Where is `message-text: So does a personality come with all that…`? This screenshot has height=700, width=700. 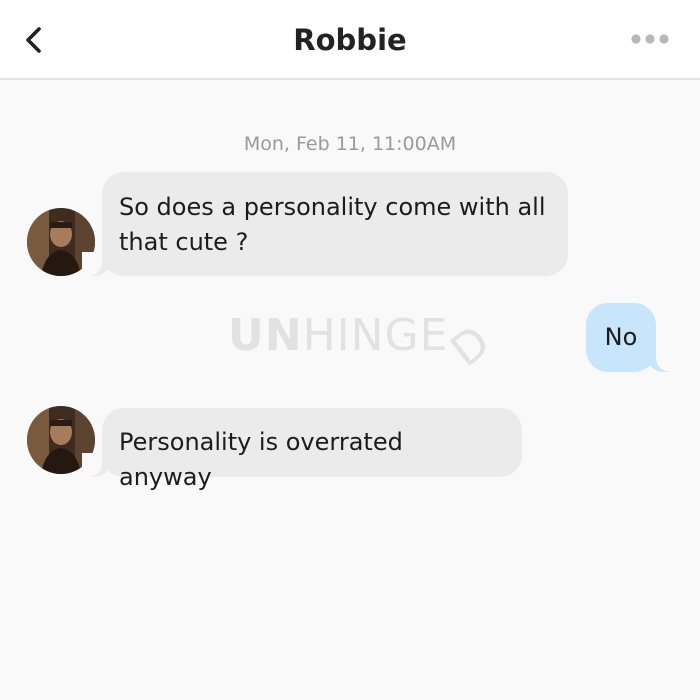 message-text: So does a personality come with all that… is located at coordinates (332, 224).